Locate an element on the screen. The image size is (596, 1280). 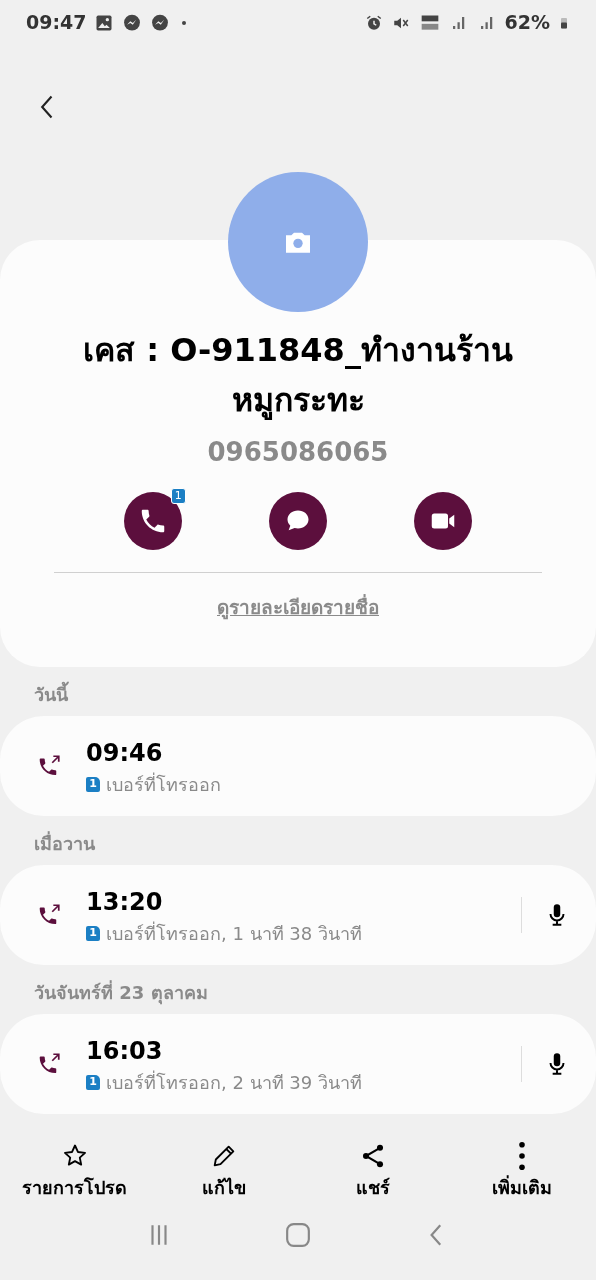
call-time: 13:20 is located at coordinates (125, 902).